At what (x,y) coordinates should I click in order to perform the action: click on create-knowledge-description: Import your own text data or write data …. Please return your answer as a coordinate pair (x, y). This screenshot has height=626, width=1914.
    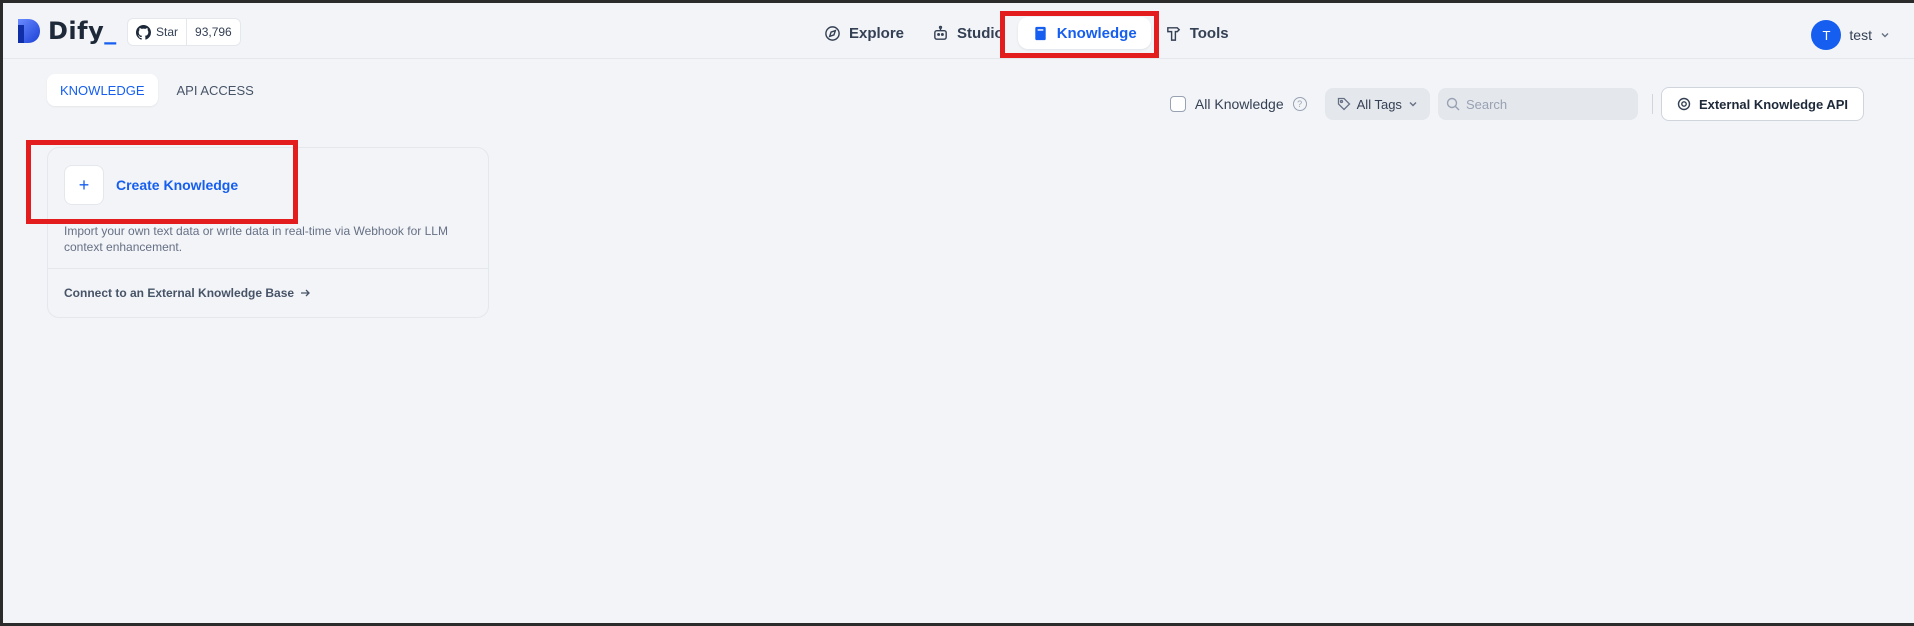
    Looking at the image, I should click on (256, 239).